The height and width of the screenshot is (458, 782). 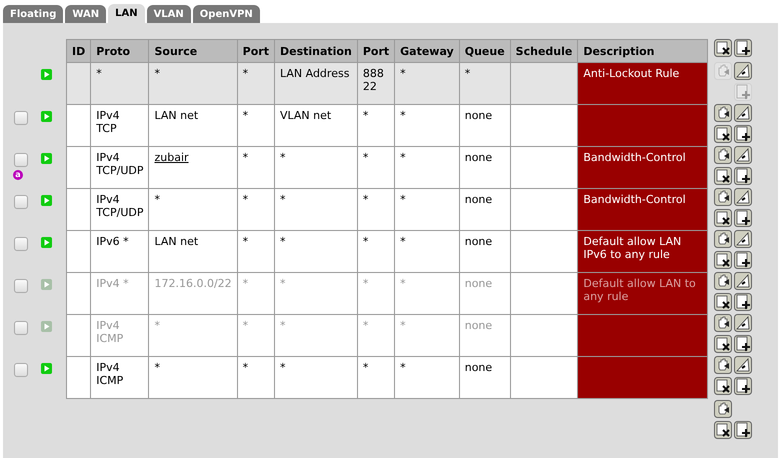 I want to click on table-cell: VLAN net, so click(x=316, y=125).